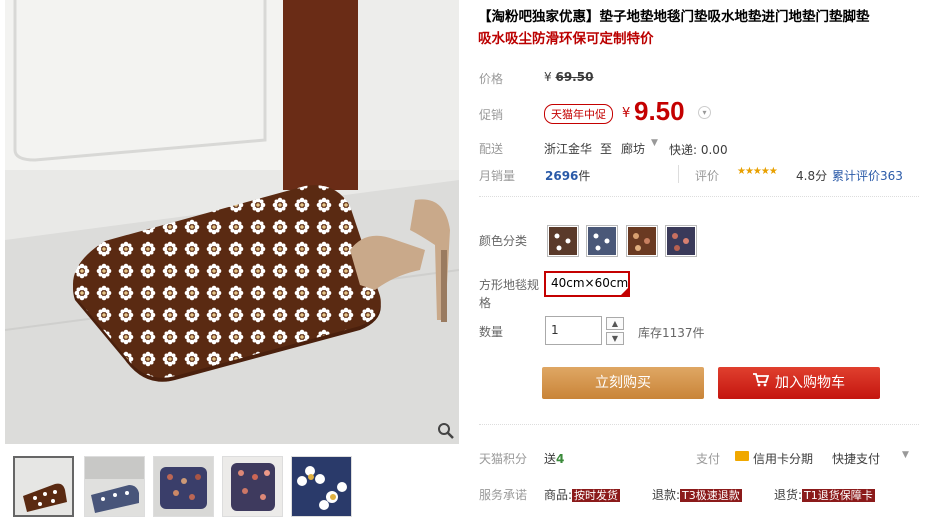  What do you see at coordinates (491, 149) in the screenshot?
I see `shipping-label: 配送` at bounding box center [491, 149].